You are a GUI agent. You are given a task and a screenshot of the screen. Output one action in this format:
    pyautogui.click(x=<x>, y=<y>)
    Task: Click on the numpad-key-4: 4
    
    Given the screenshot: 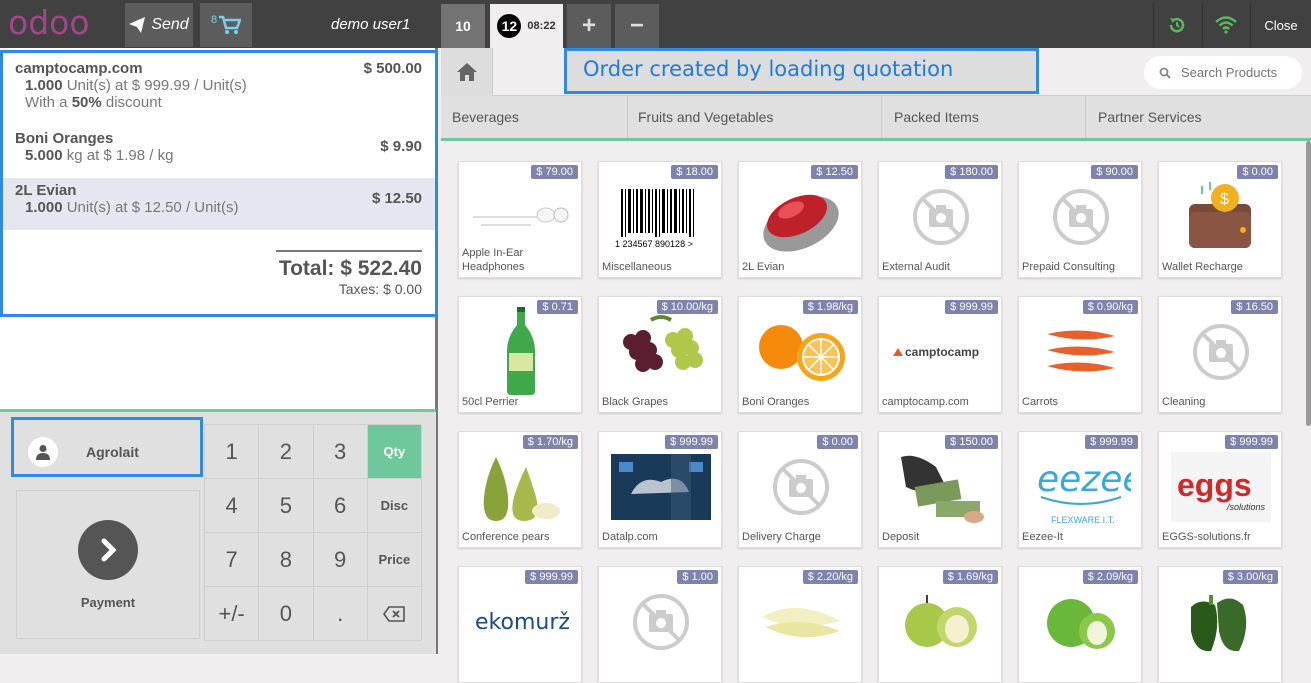 What is the action you would take?
    pyautogui.click(x=232, y=506)
    